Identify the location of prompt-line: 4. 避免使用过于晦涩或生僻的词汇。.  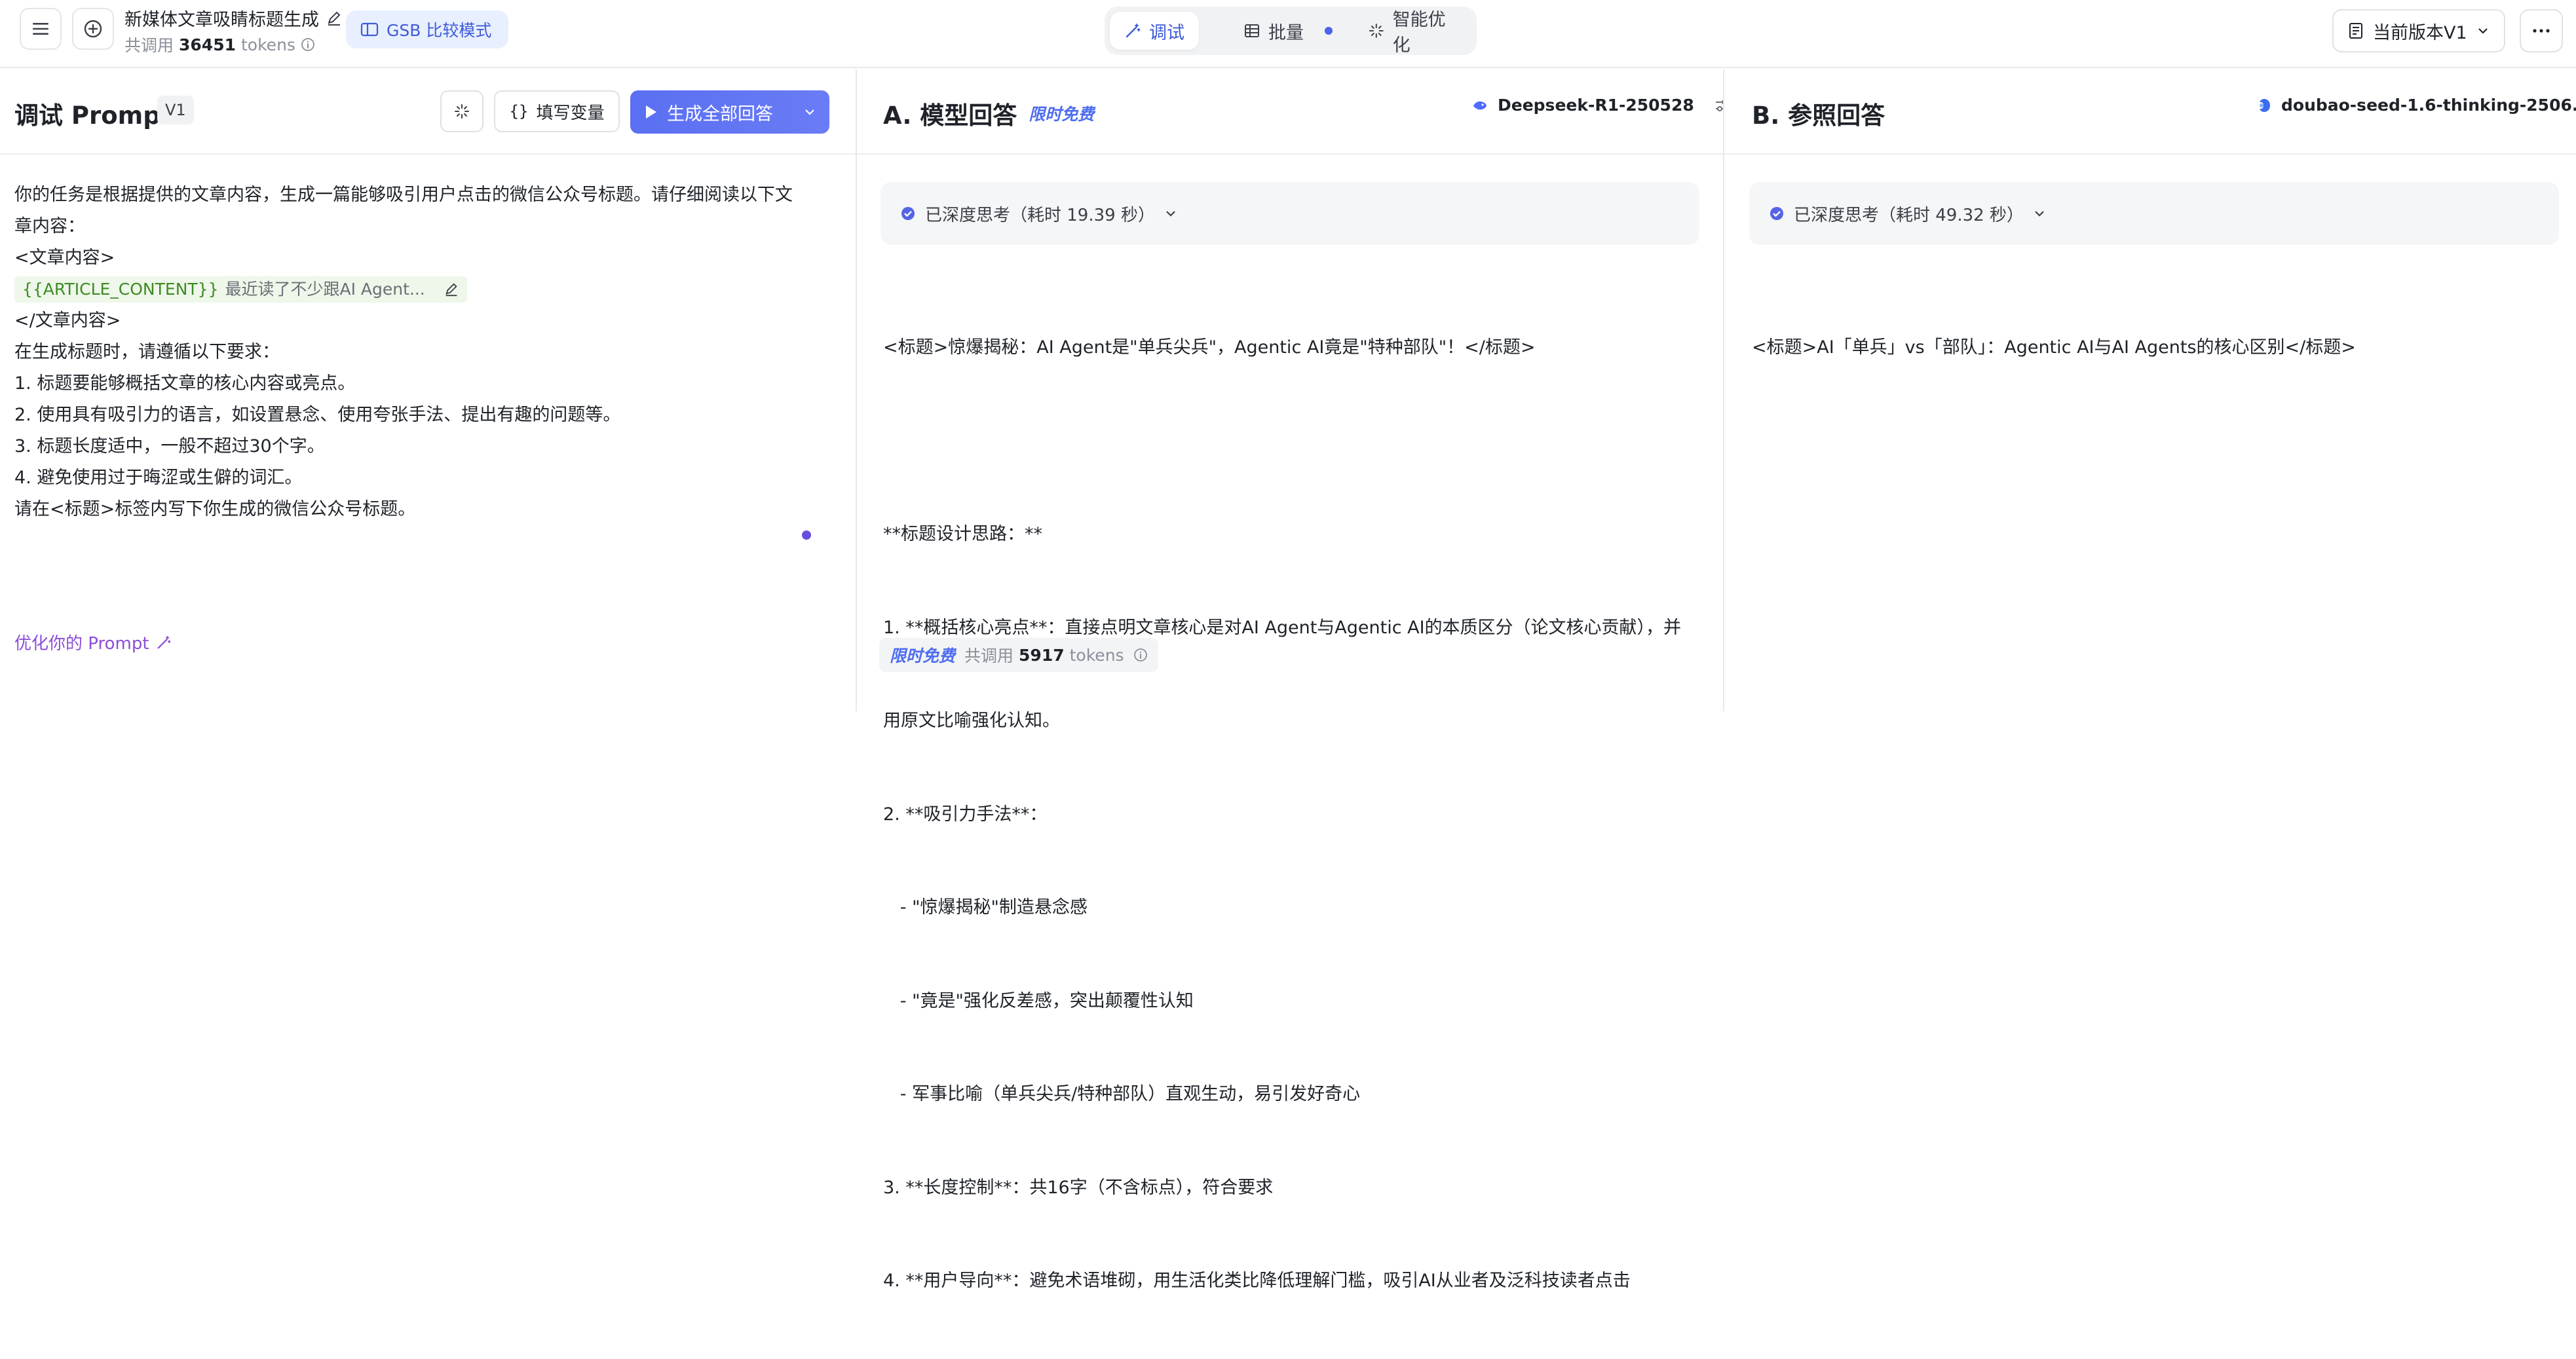
(158, 478).